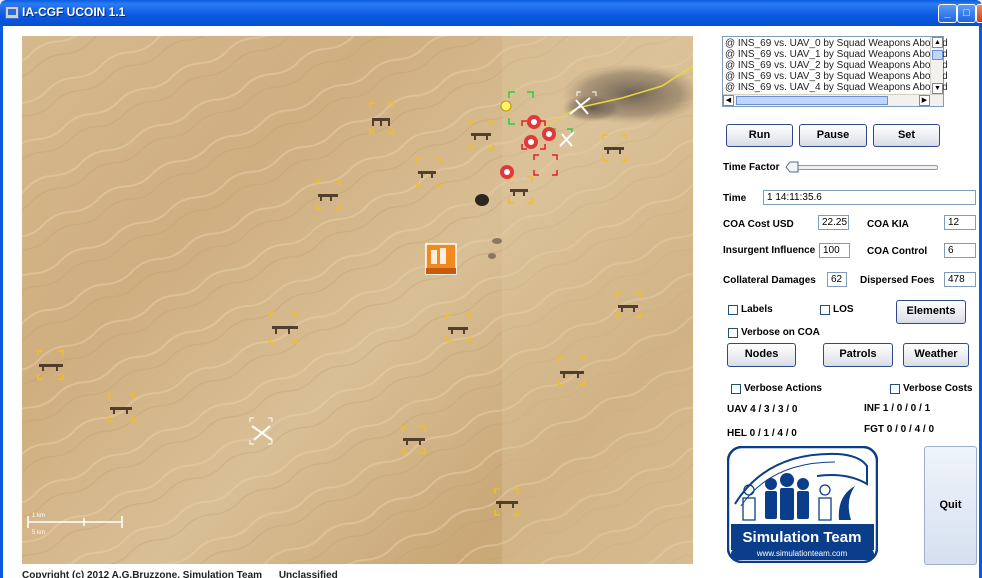 This screenshot has height=578, width=982. I want to click on hel-stat: HEL 0 / 1 / 4 / 0, so click(762, 433).